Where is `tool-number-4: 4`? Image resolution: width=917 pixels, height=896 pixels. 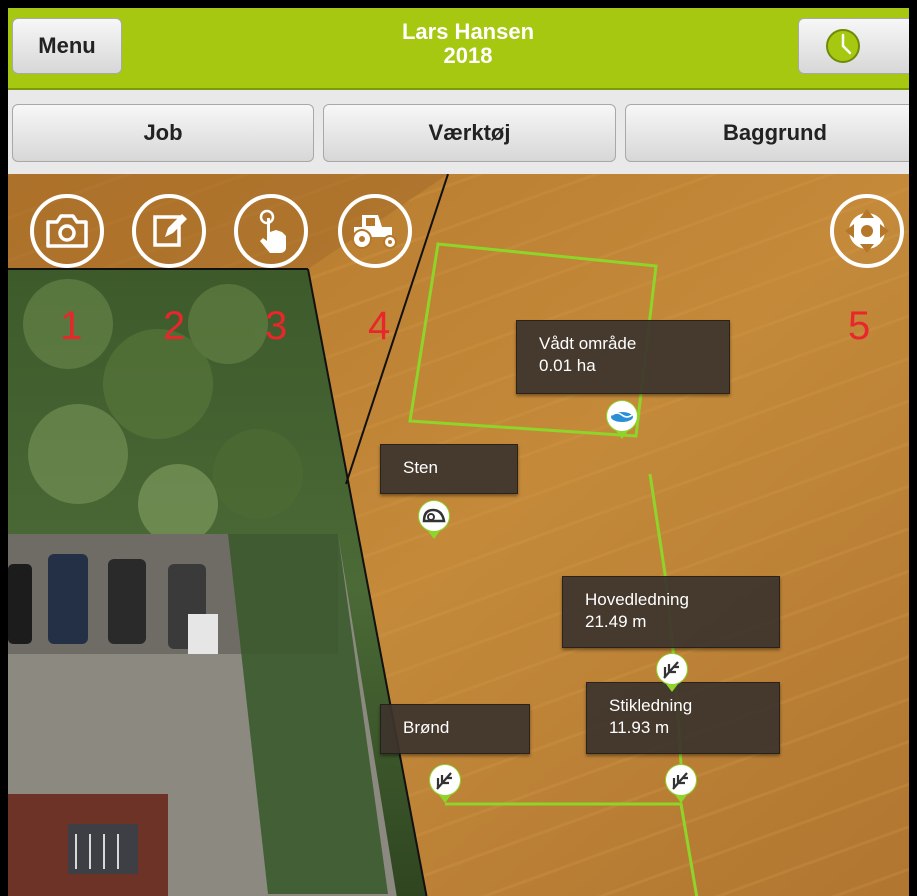
tool-number-4: 4 is located at coordinates (379, 326).